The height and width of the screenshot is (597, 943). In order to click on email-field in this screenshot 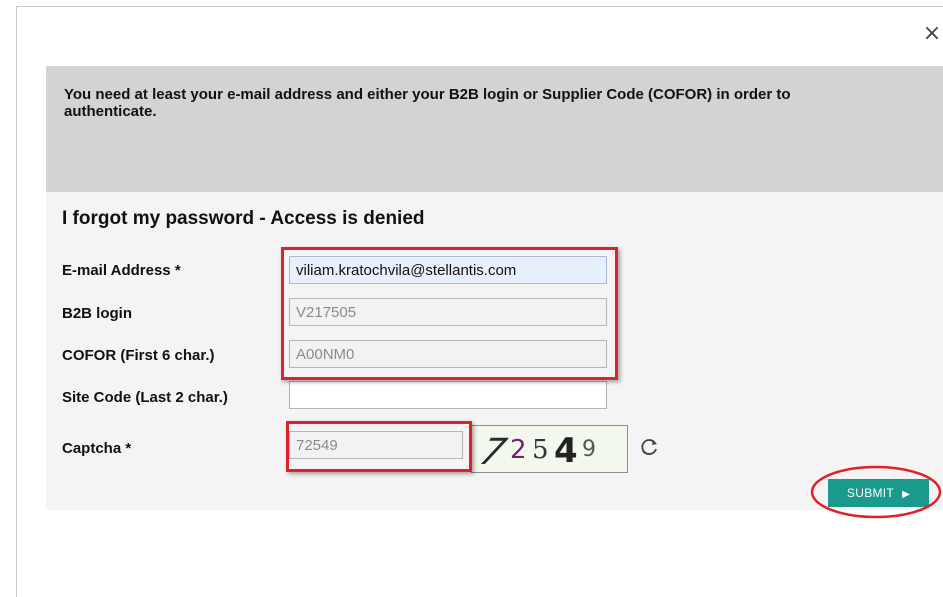, I will do `click(448, 270)`.